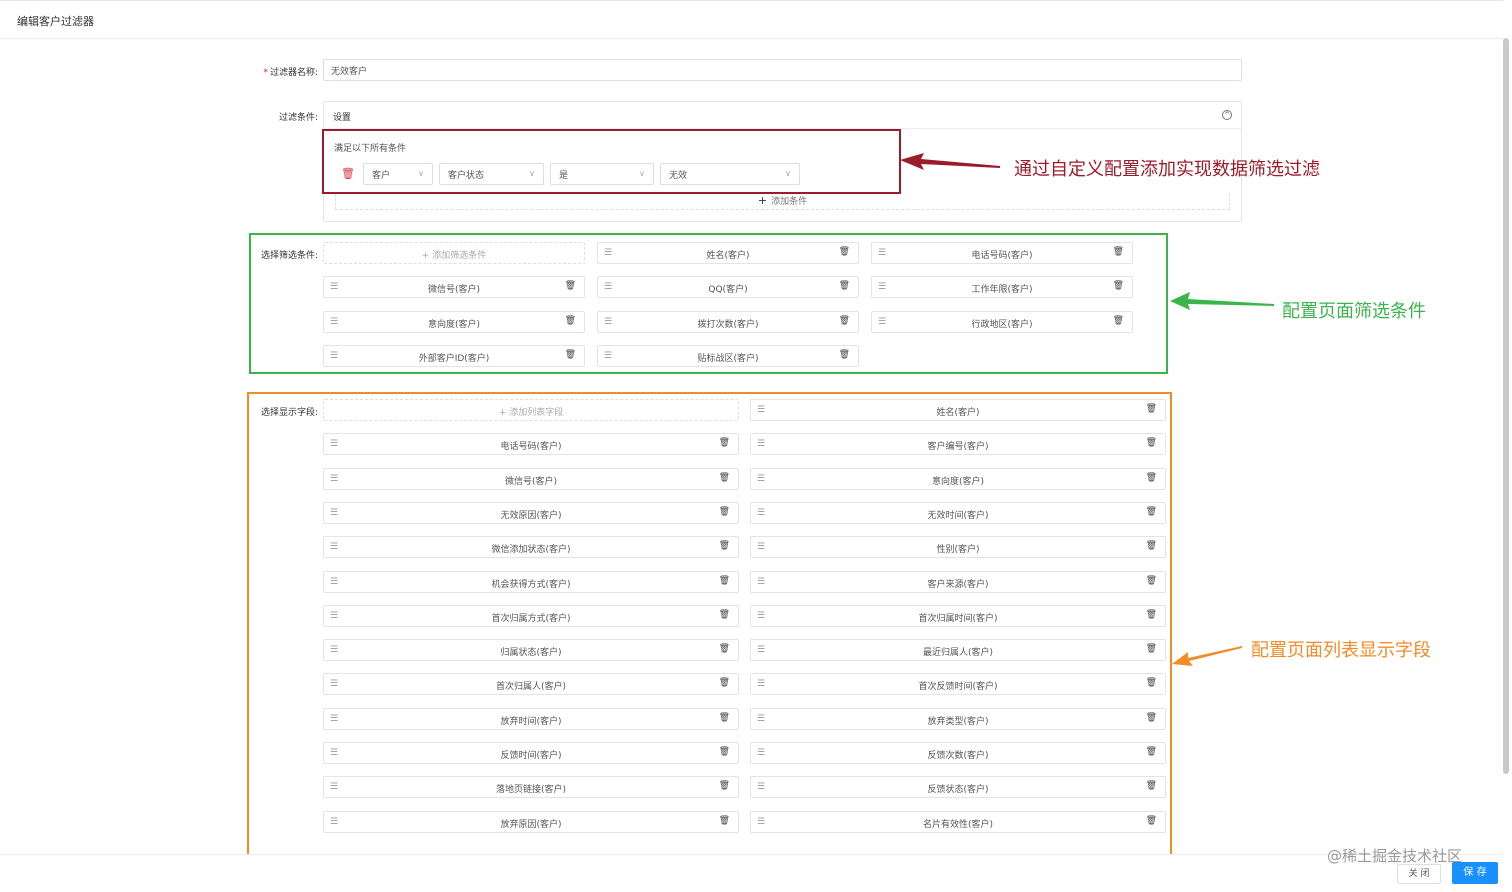 The width and height of the screenshot is (1512, 892). I want to click on field-item: ☰ 客户编号(客户) 🗑, so click(958, 444).